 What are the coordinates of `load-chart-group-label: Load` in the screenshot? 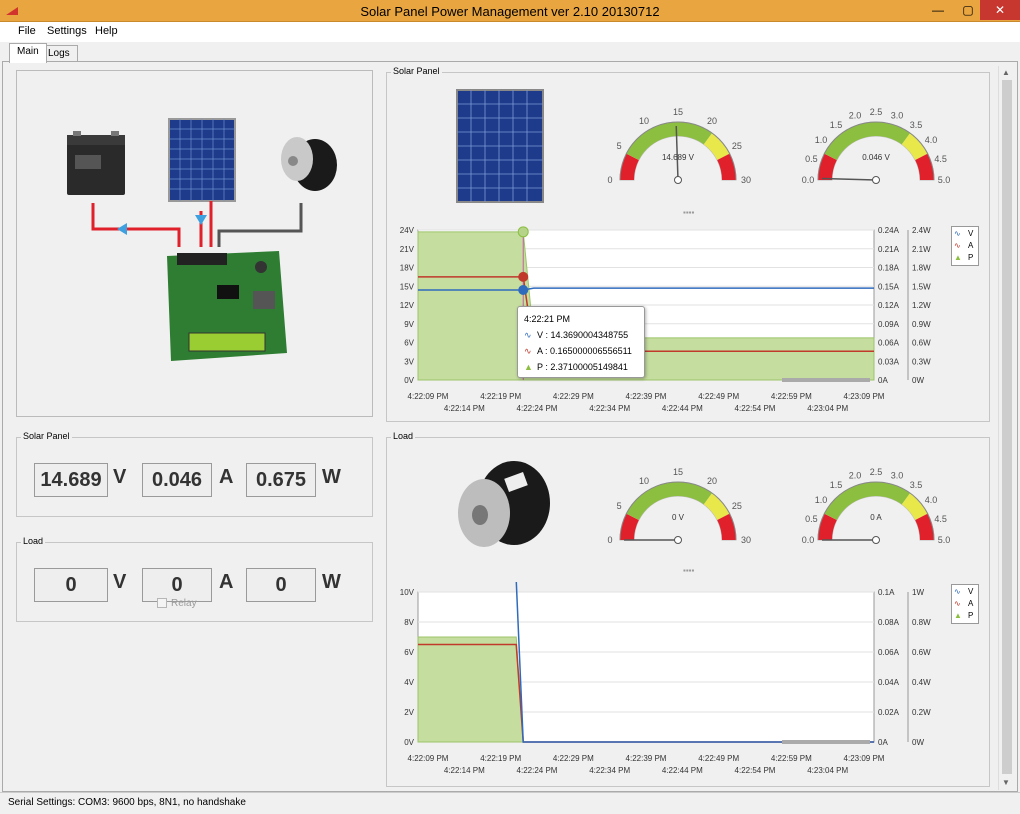 It's located at (403, 436).